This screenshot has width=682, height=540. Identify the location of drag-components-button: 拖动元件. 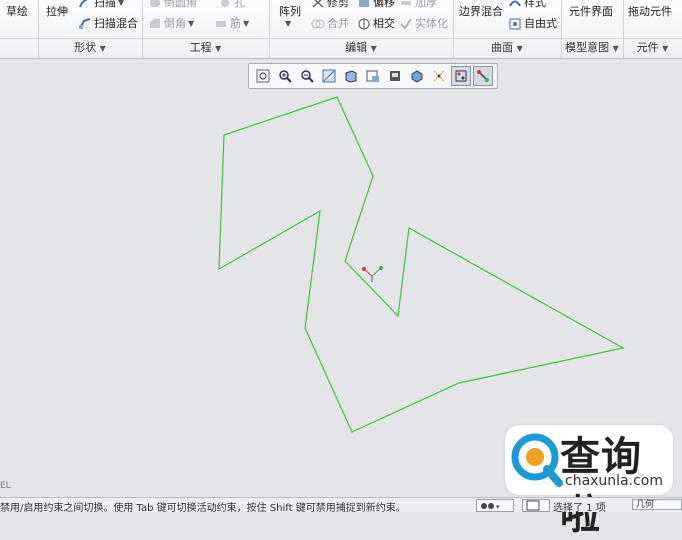
(650, 11).